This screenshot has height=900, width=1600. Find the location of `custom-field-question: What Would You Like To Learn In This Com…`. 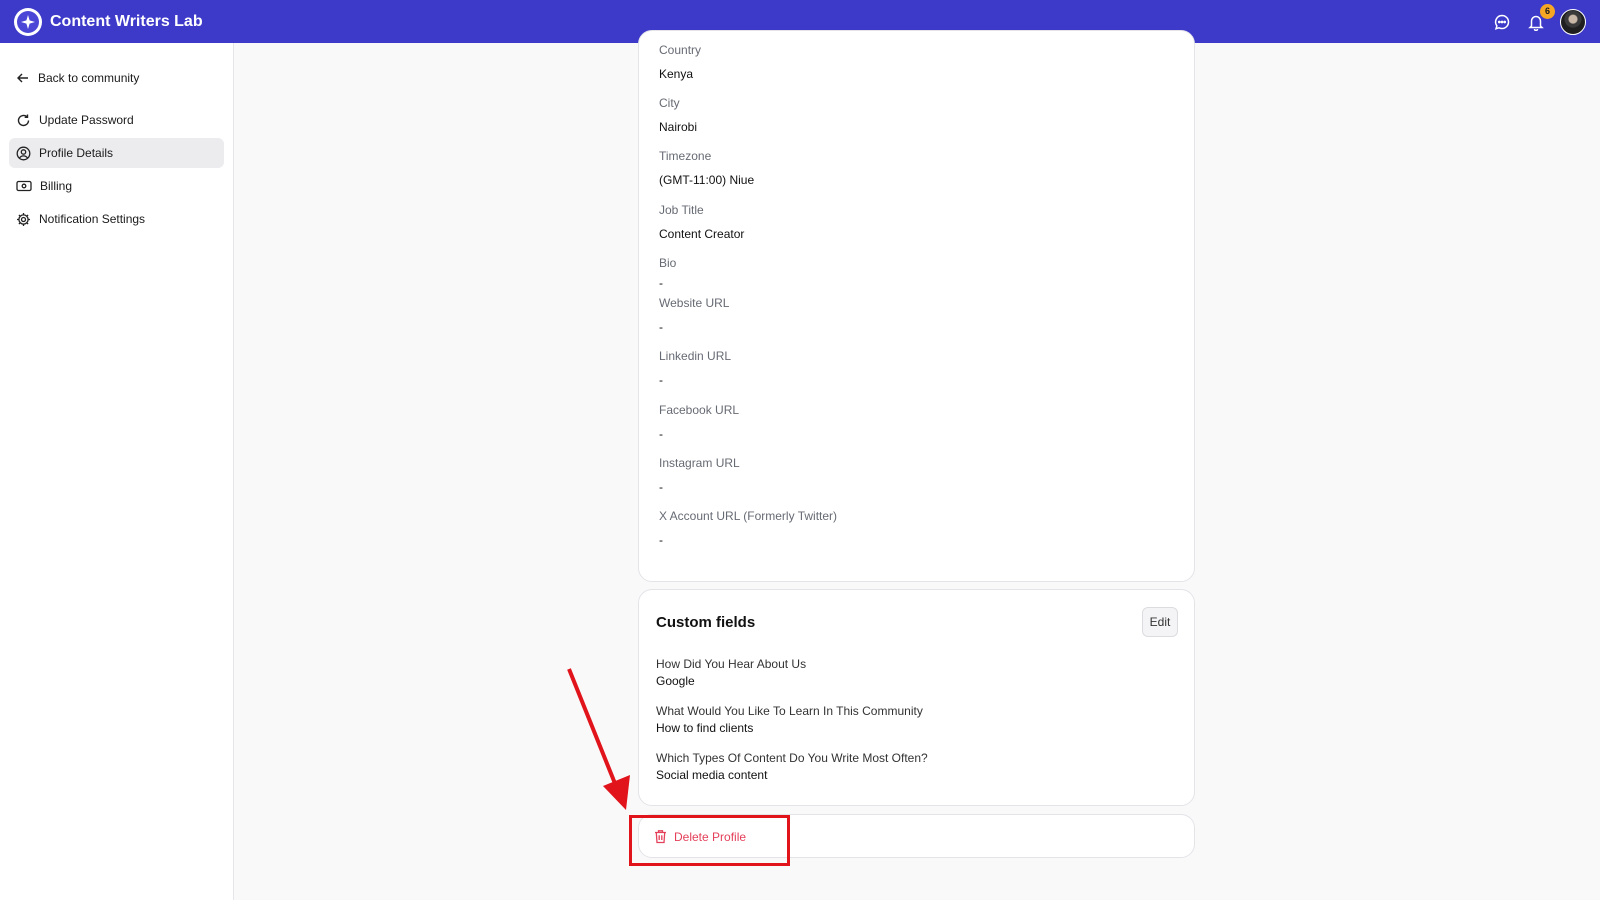

custom-field-question: What Would You Like To Learn In This Com… is located at coordinates (789, 711).